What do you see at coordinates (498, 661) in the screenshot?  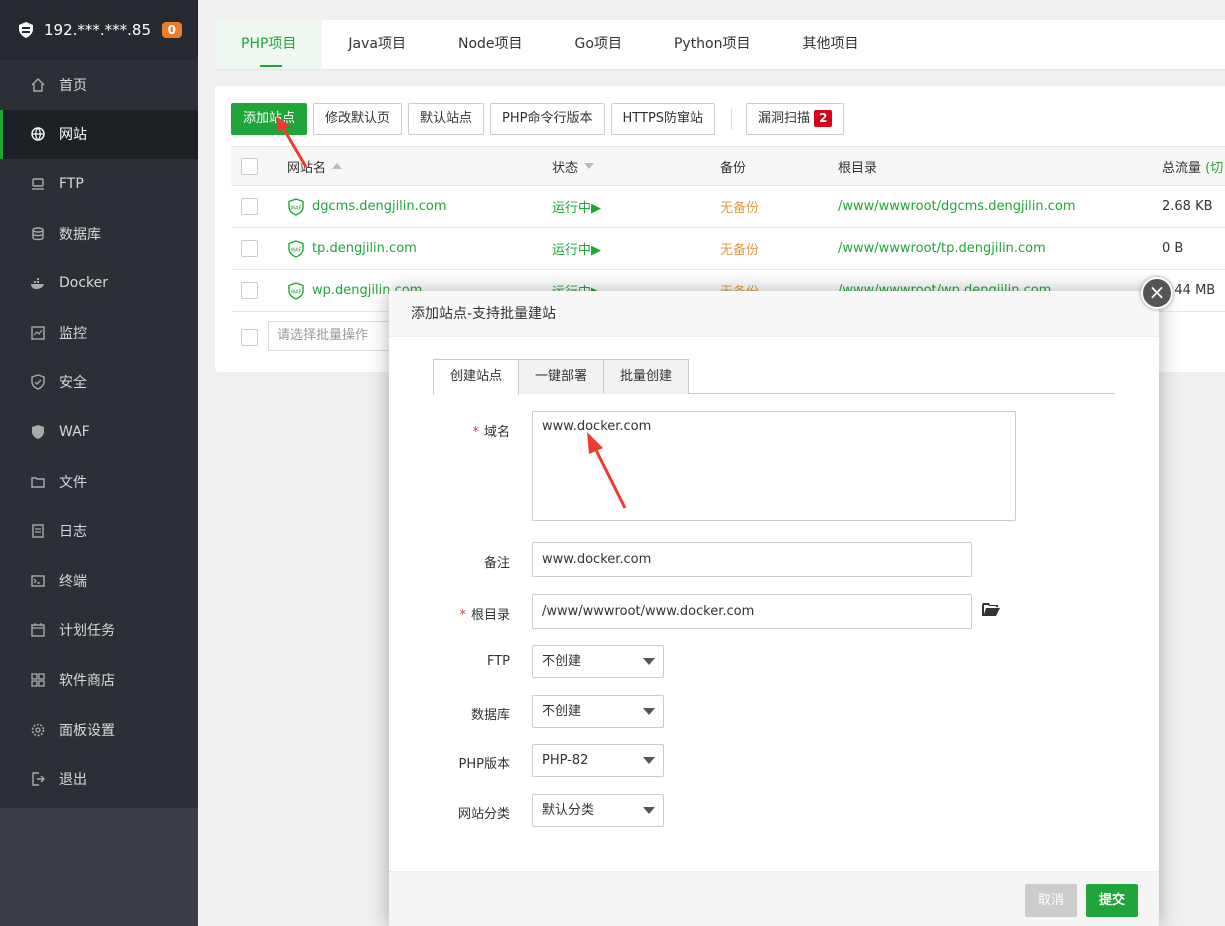 I see `ftp-label: FTP` at bounding box center [498, 661].